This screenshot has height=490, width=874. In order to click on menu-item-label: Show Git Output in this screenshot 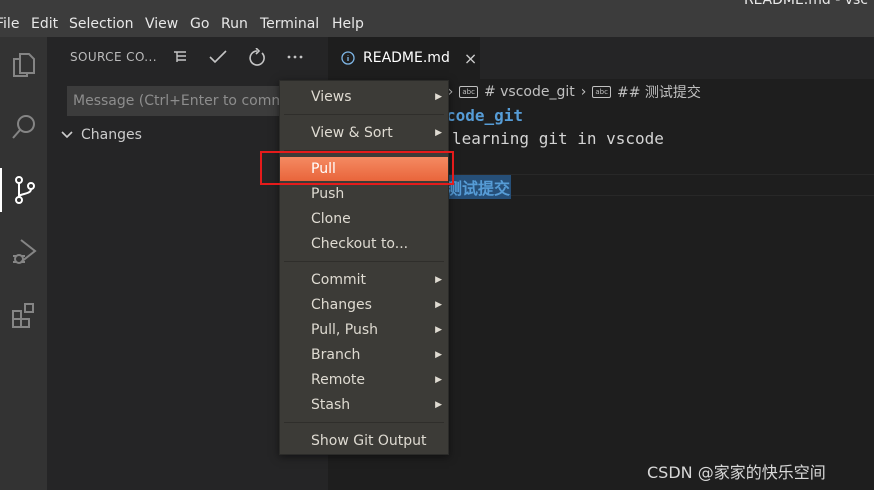, I will do `click(369, 441)`.